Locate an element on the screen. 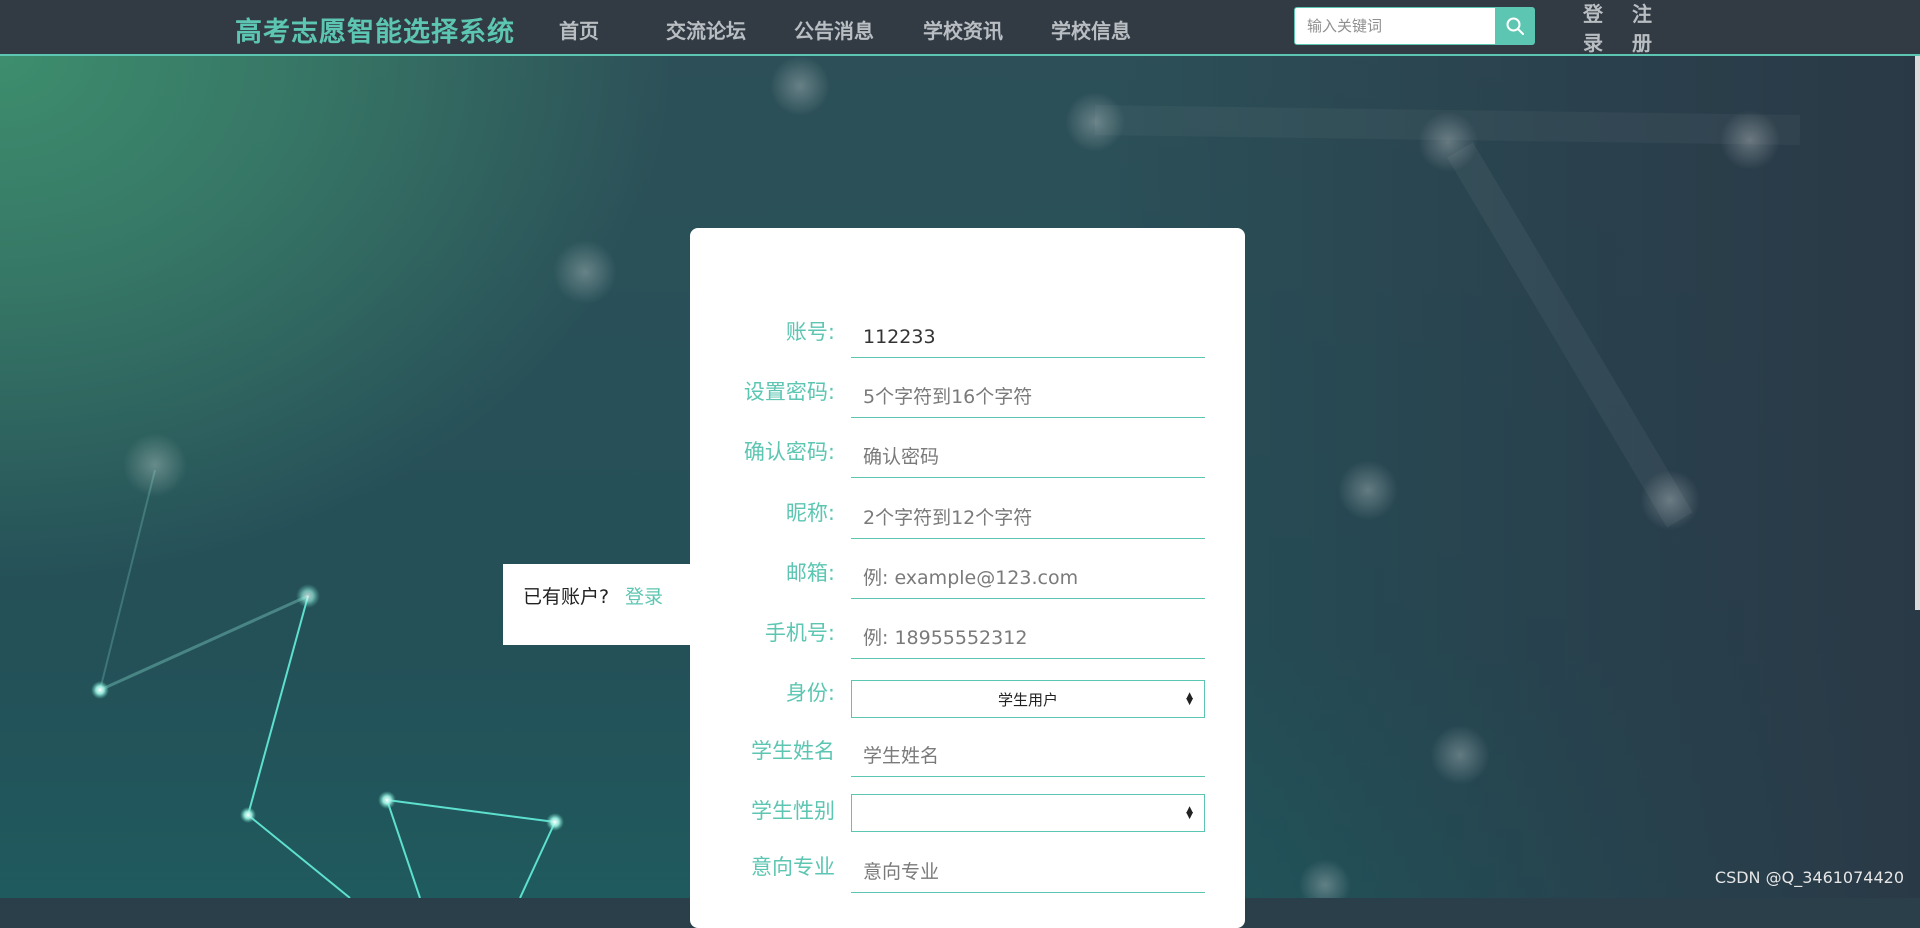  account-input is located at coordinates (1028, 337).